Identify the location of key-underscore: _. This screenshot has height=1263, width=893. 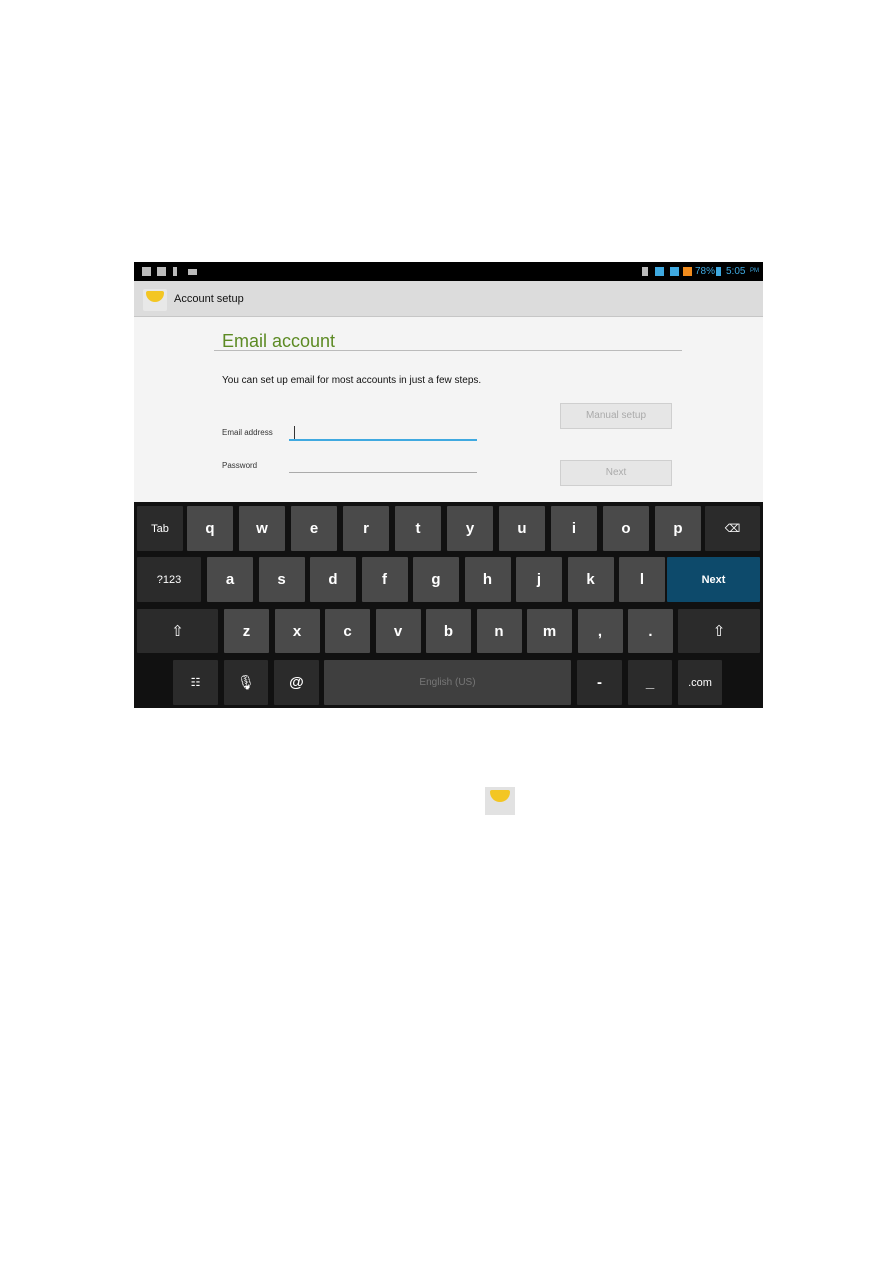
(650, 682).